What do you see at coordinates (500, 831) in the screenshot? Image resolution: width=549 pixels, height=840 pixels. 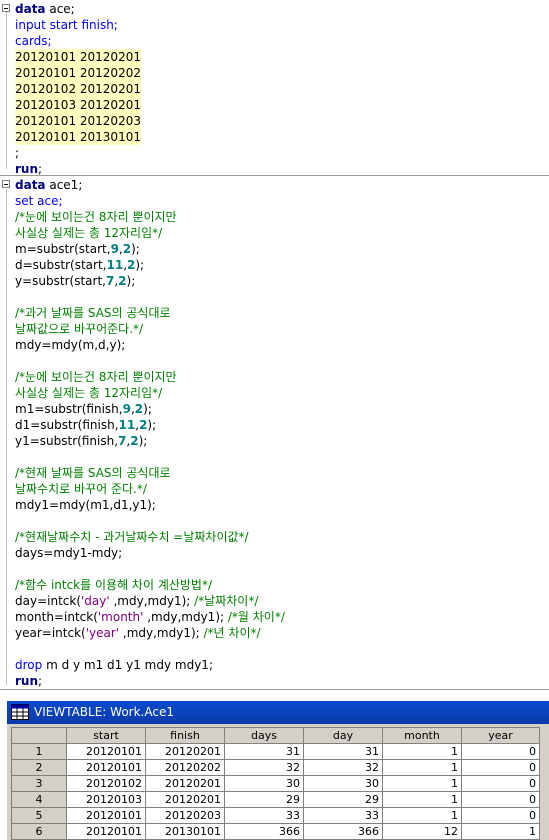 I see `cell-year: 1` at bounding box center [500, 831].